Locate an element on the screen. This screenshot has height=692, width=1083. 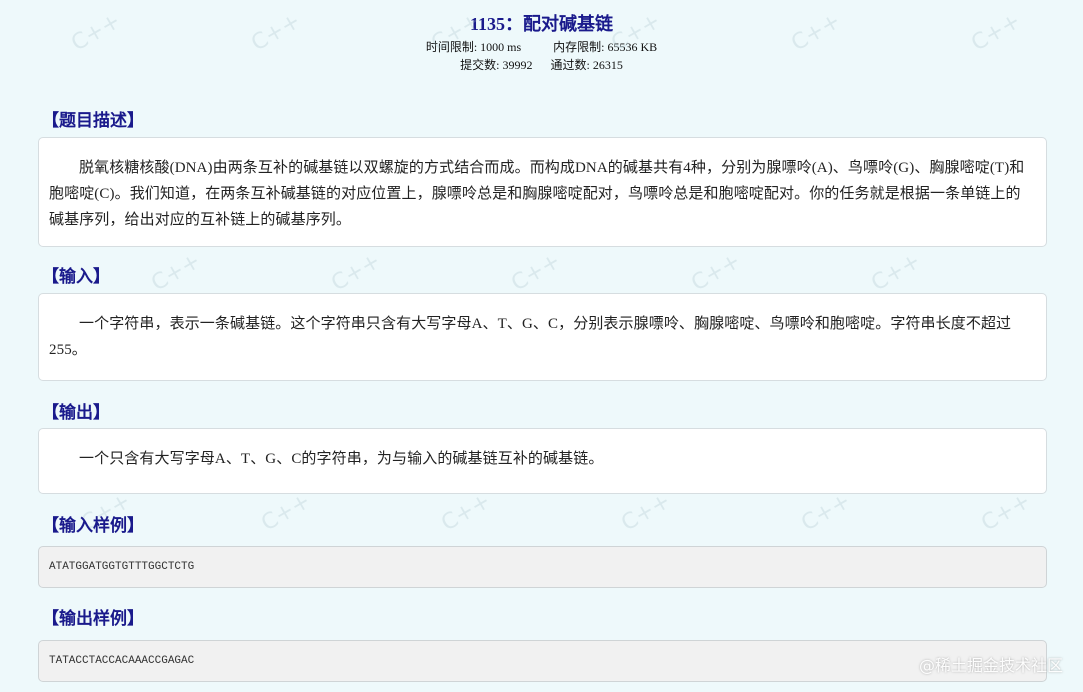
accepted-label: 通过数: is located at coordinates (570, 65).